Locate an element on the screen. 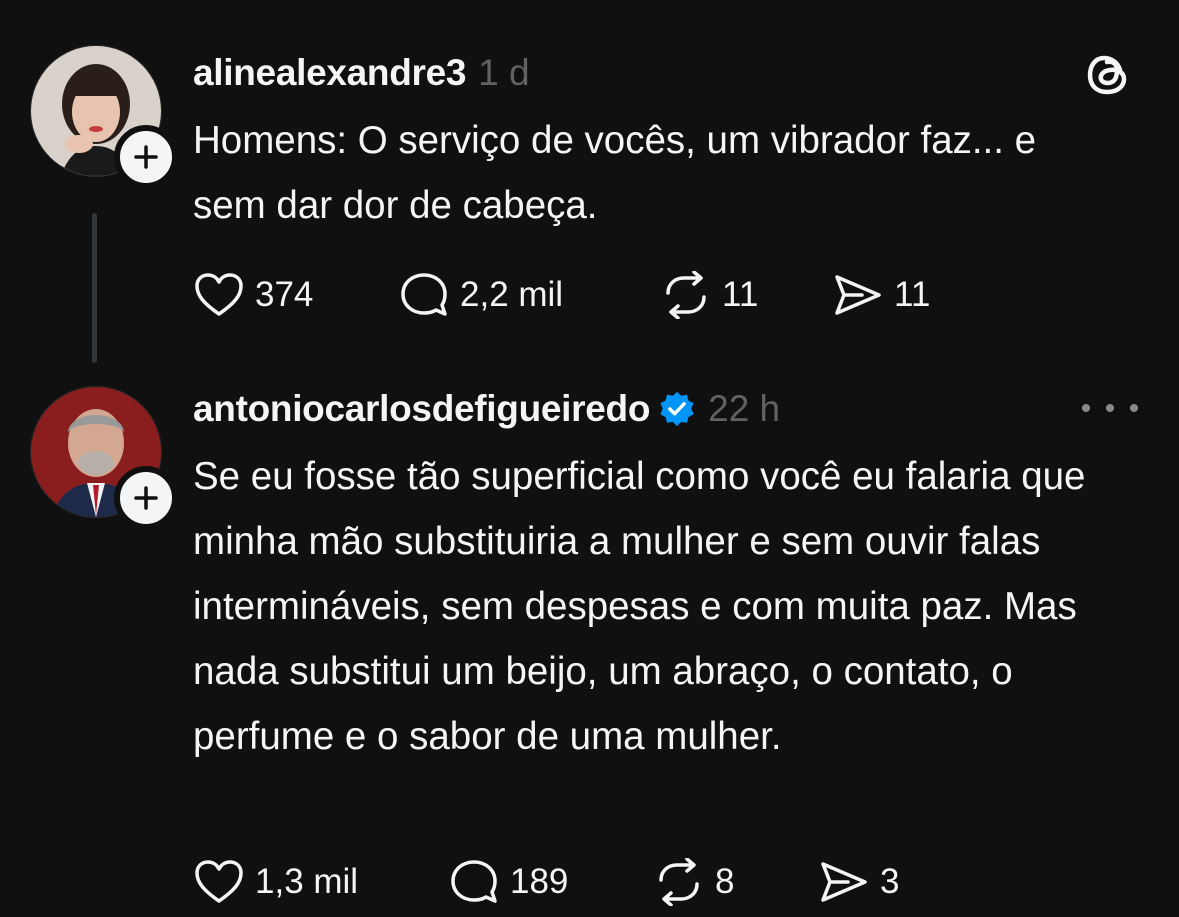 The image size is (1179, 917). repost-count: 11 is located at coordinates (740, 294).